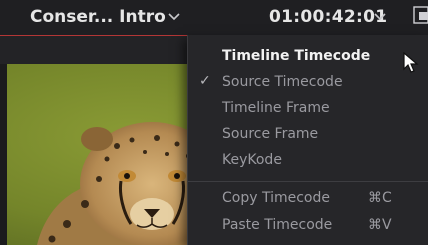  Describe the element at coordinates (308, 181) in the screenshot. I see `menu-divider` at that location.